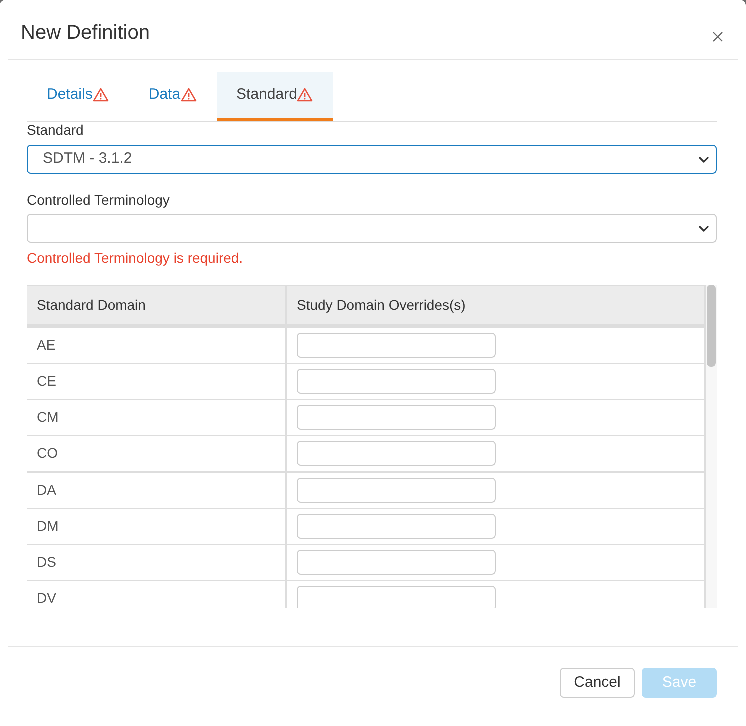 The height and width of the screenshot is (726, 746). I want to click on dialog-title: New Definition, so click(85, 33).